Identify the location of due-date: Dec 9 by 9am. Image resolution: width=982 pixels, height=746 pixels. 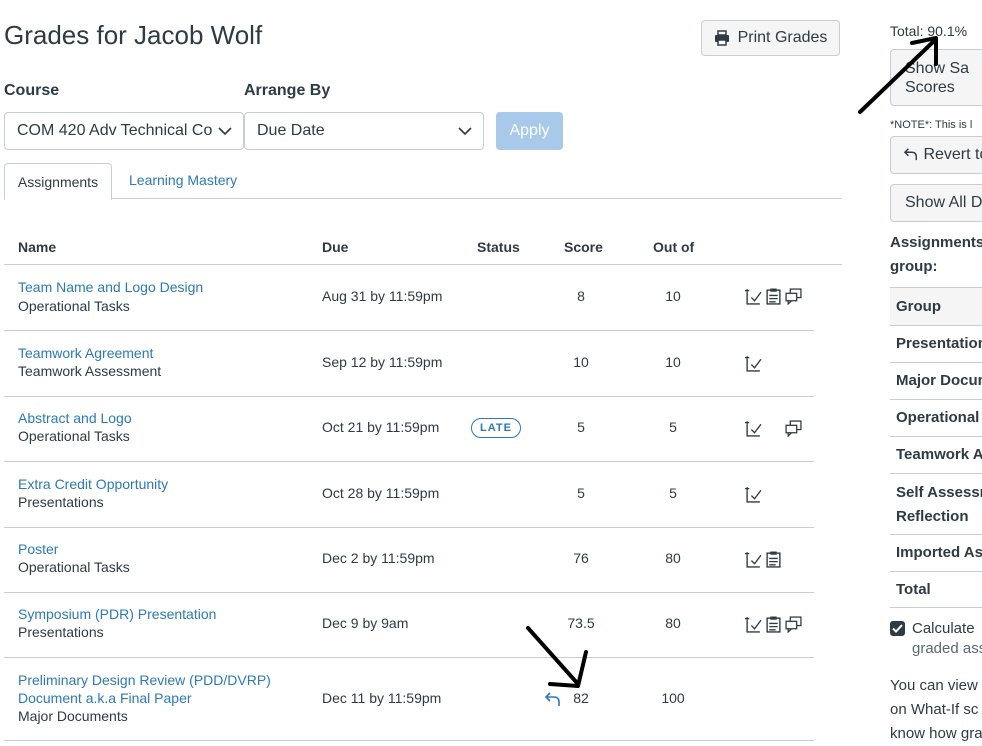
(365, 623).